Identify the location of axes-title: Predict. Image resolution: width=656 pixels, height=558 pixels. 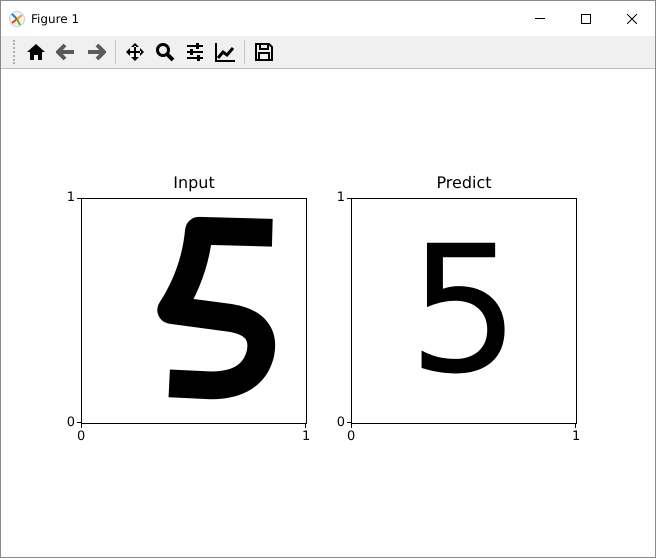
(464, 183).